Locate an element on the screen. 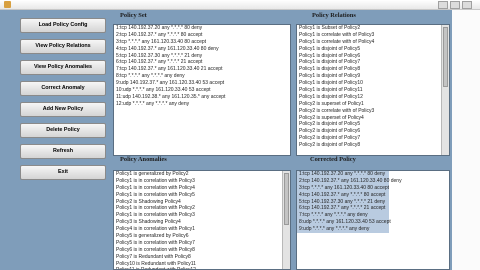 Image resolution: width=480 pixels, height=270 pixels. policy-anomaly-item: Policy1 is in correlation with Policy2 is located at coordinates (202, 208).